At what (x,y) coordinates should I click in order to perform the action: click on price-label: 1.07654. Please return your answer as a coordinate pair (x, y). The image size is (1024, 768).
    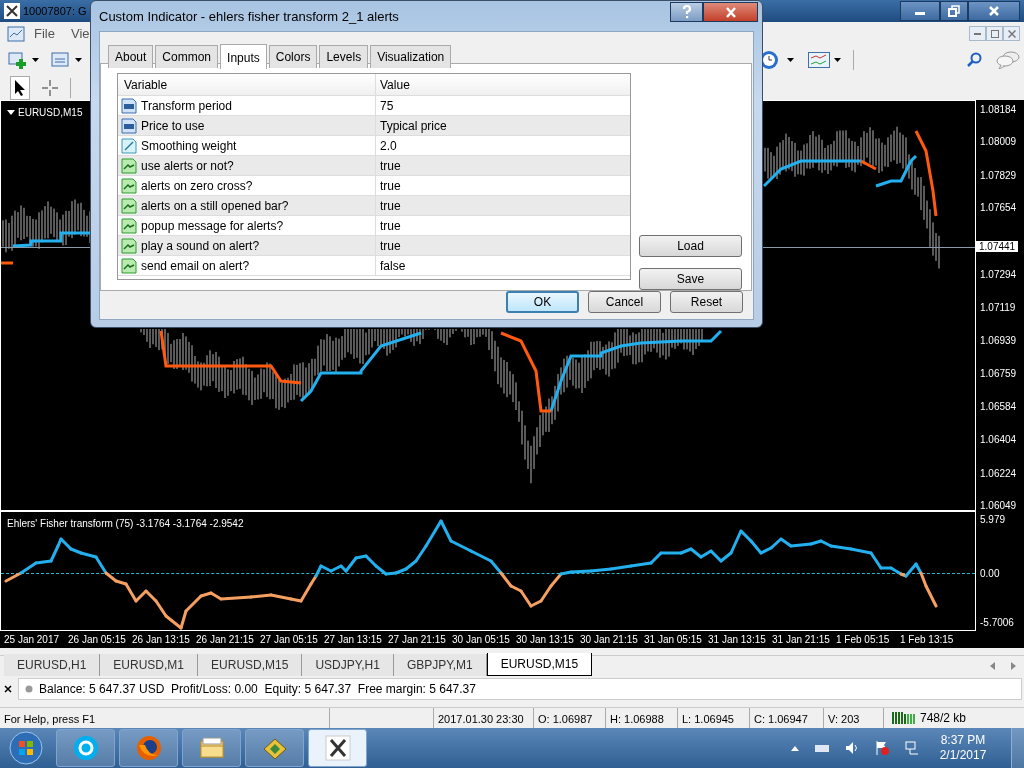
    Looking at the image, I should click on (998, 208).